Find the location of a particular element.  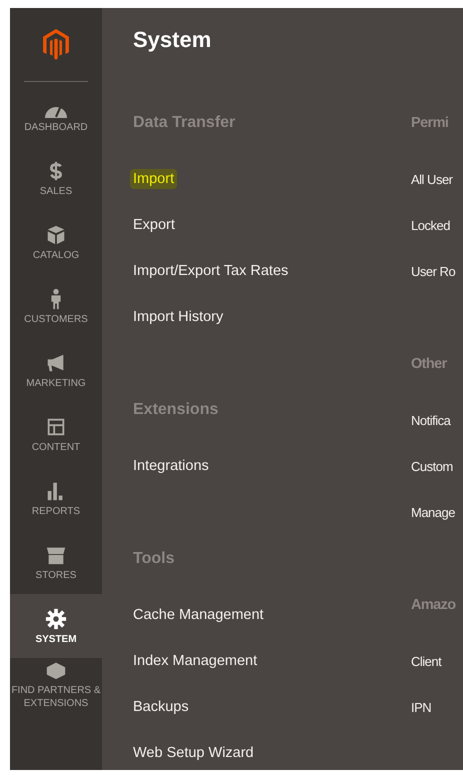

sidebar-item: FIND PARTNERS & EXTENSIONS is located at coordinates (56, 690).